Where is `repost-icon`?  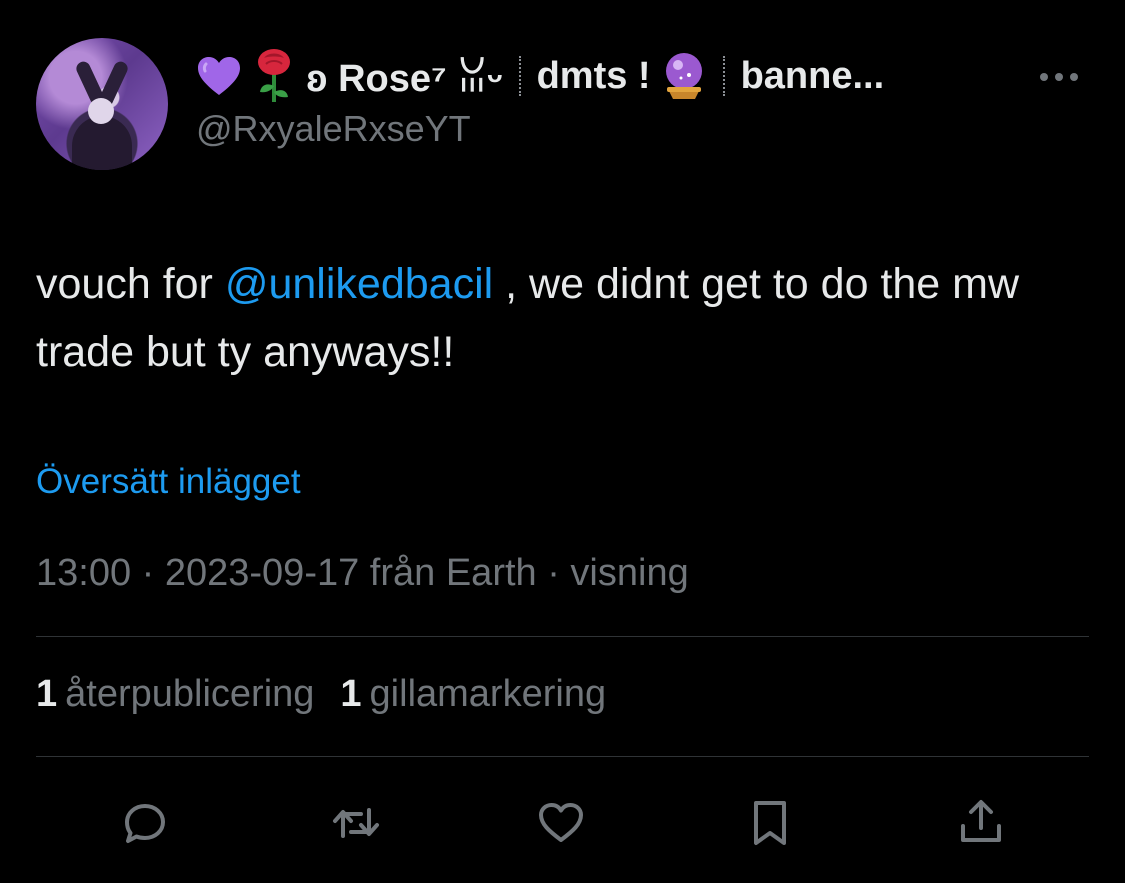
repost-icon is located at coordinates (356, 823).